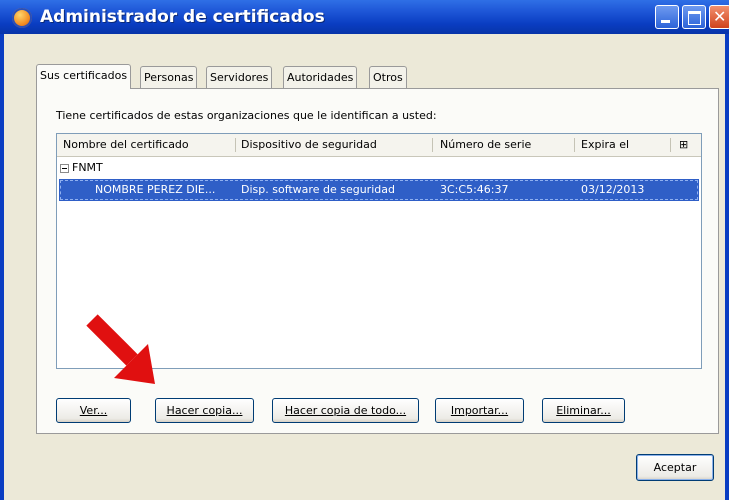 The image size is (729, 500). Describe the element at coordinates (87, 167) in the screenshot. I see `group-label: FNMT` at that location.